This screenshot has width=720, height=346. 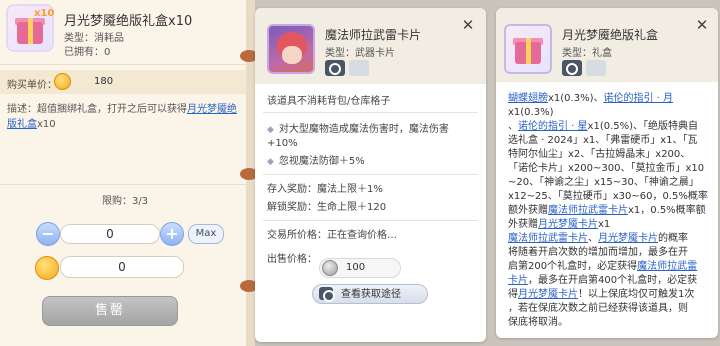 What do you see at coordinates (330, 268) in the screenshot?
I see `zeny-coin-icon` at bounding box center [330, 268].